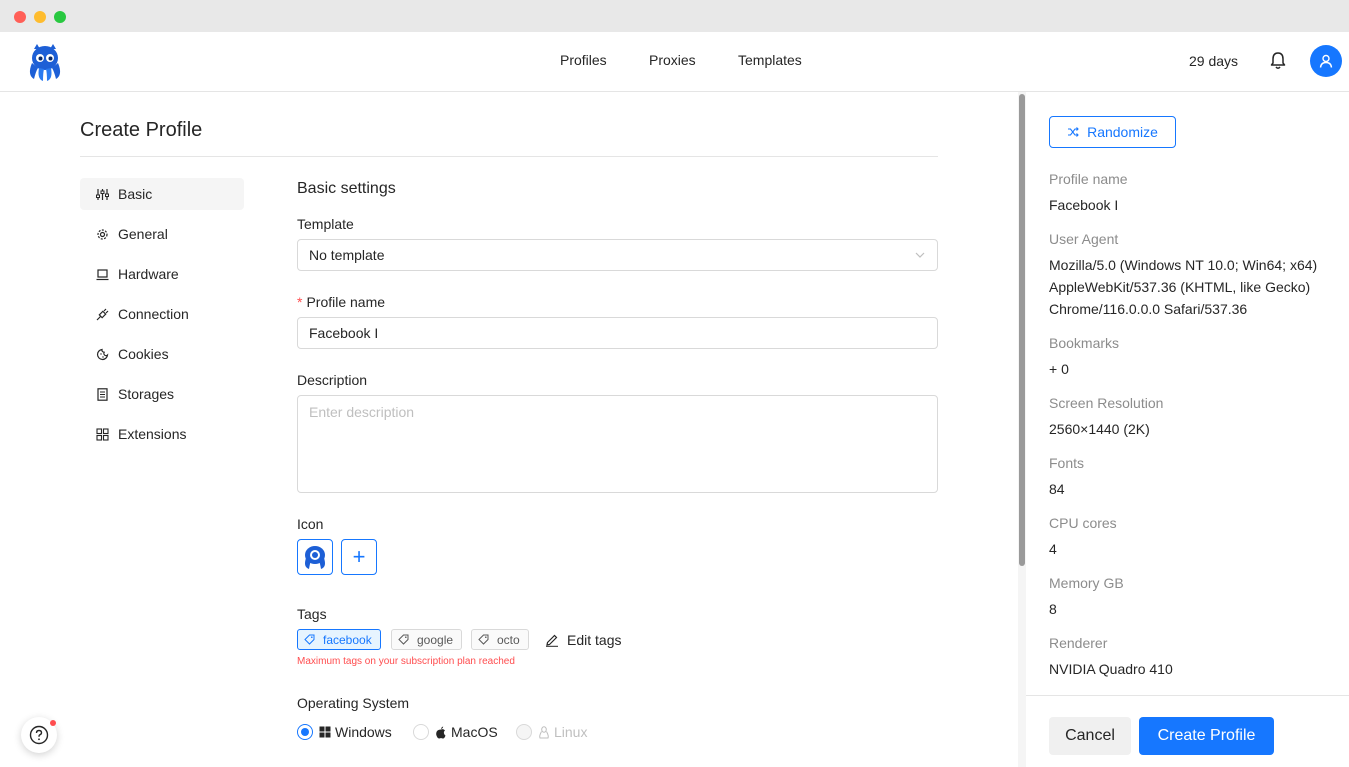  Describe the element at coordinates (1084, 239) in the screenshot. I see `summary-label-user-agent: User Agent` at that location.